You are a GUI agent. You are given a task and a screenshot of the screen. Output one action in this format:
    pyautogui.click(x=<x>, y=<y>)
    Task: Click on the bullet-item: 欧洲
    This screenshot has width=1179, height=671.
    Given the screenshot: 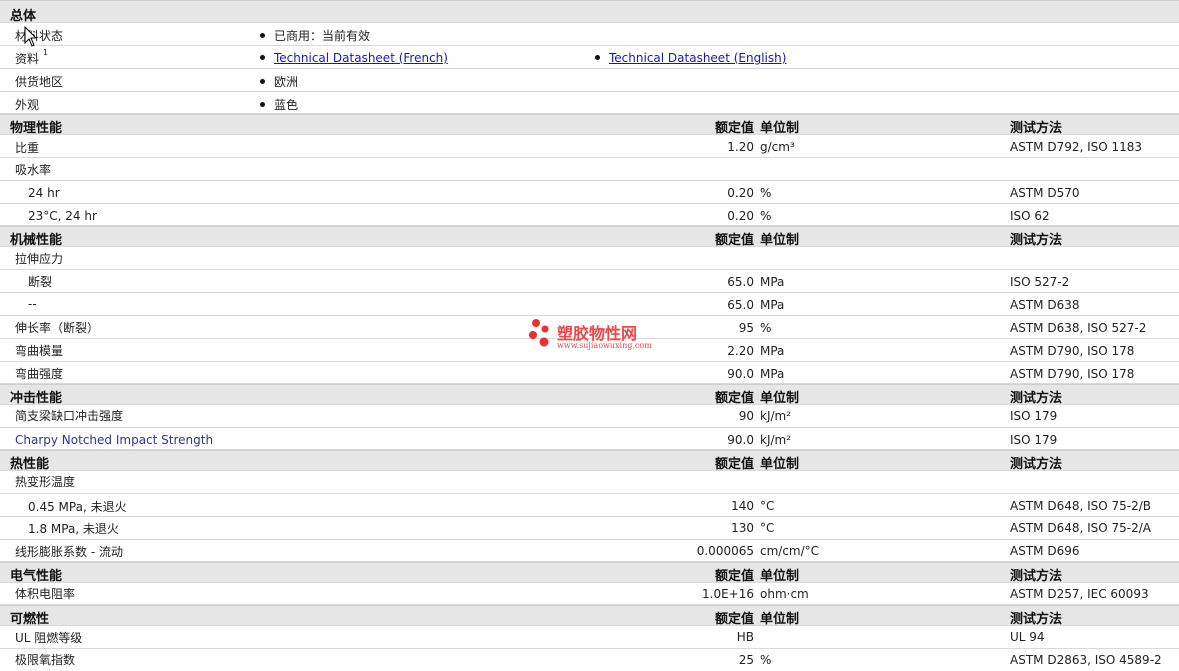 What is the action you would take?
    pyautogui.click(x=279, y=81)
    